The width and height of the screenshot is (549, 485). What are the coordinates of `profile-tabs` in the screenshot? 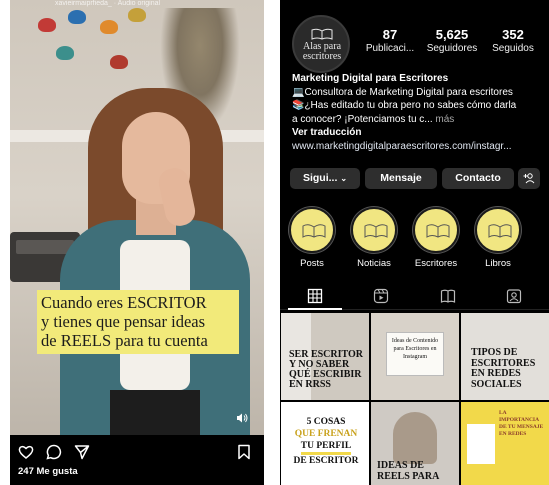 It's located at (414, 297).